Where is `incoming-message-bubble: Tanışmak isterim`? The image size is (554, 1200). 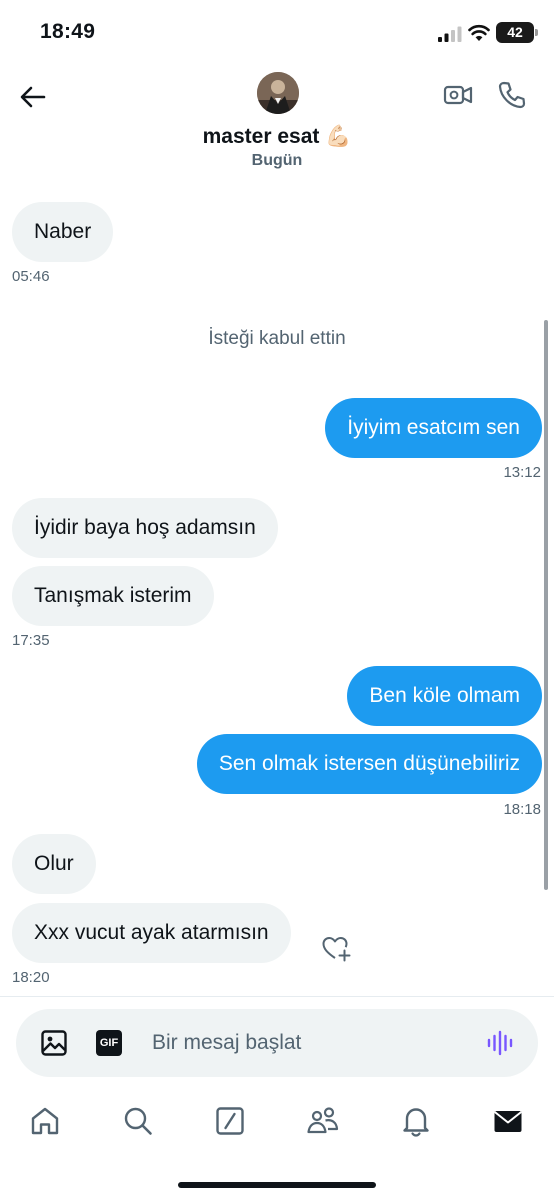
incoming-message-bubble: Tanışmak isterim is located at coordinates (113, 596).